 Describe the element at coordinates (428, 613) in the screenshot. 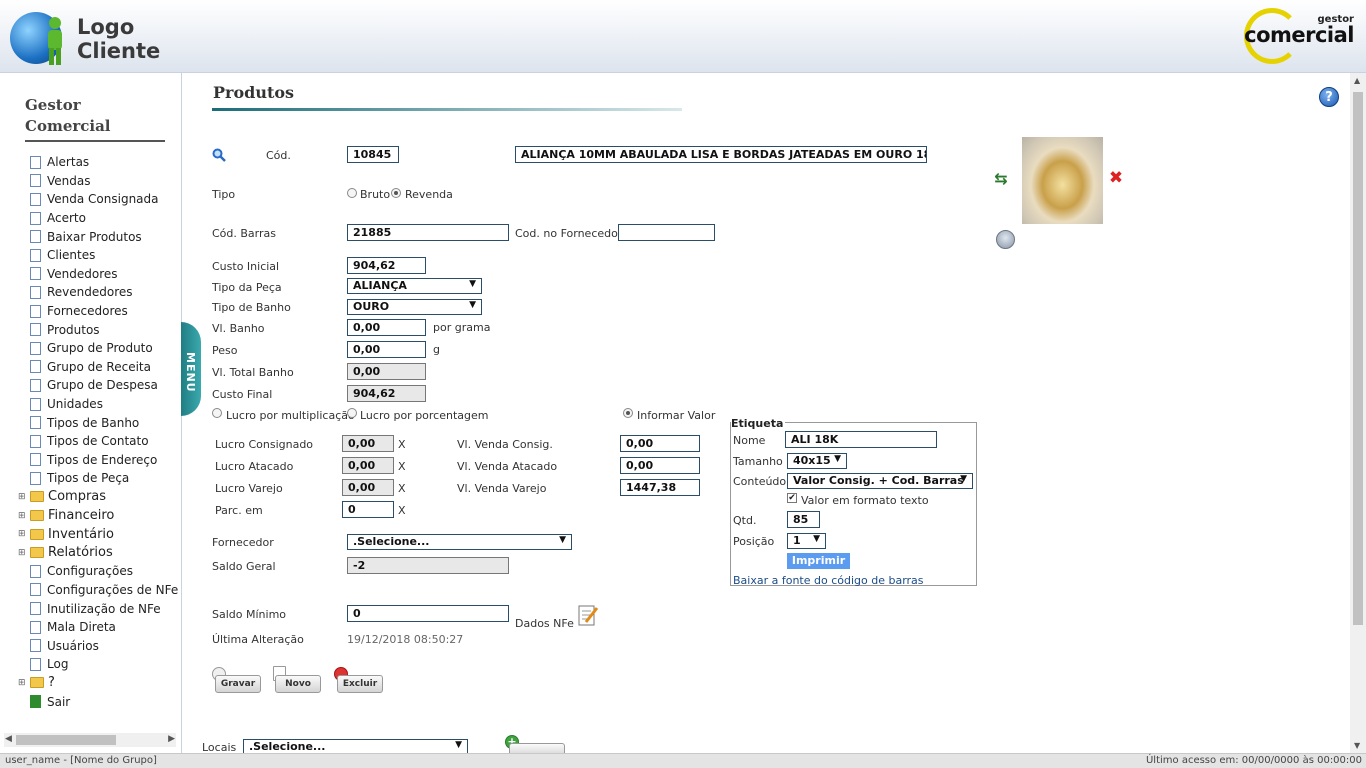

I see `saldo-minimo-input: 0` at that location.